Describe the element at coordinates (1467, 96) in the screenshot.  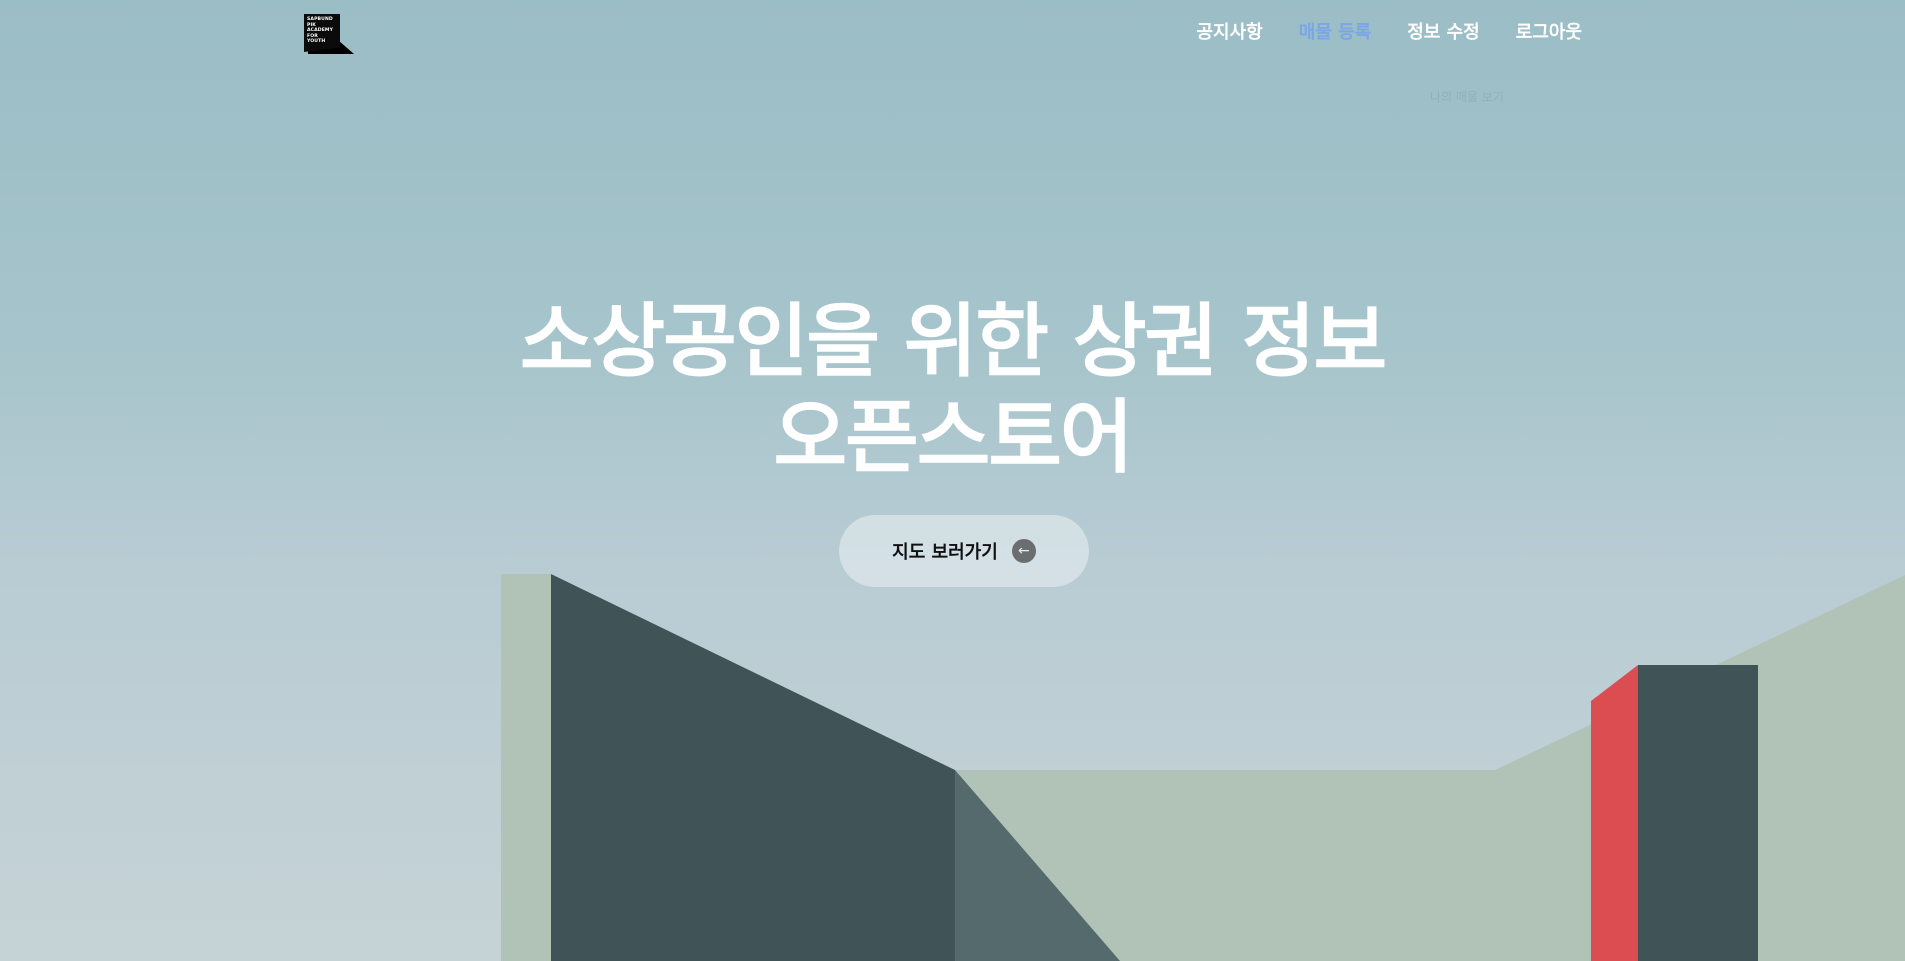
I see `nav-submenu-hint: 나의 매물 보기` at that location.